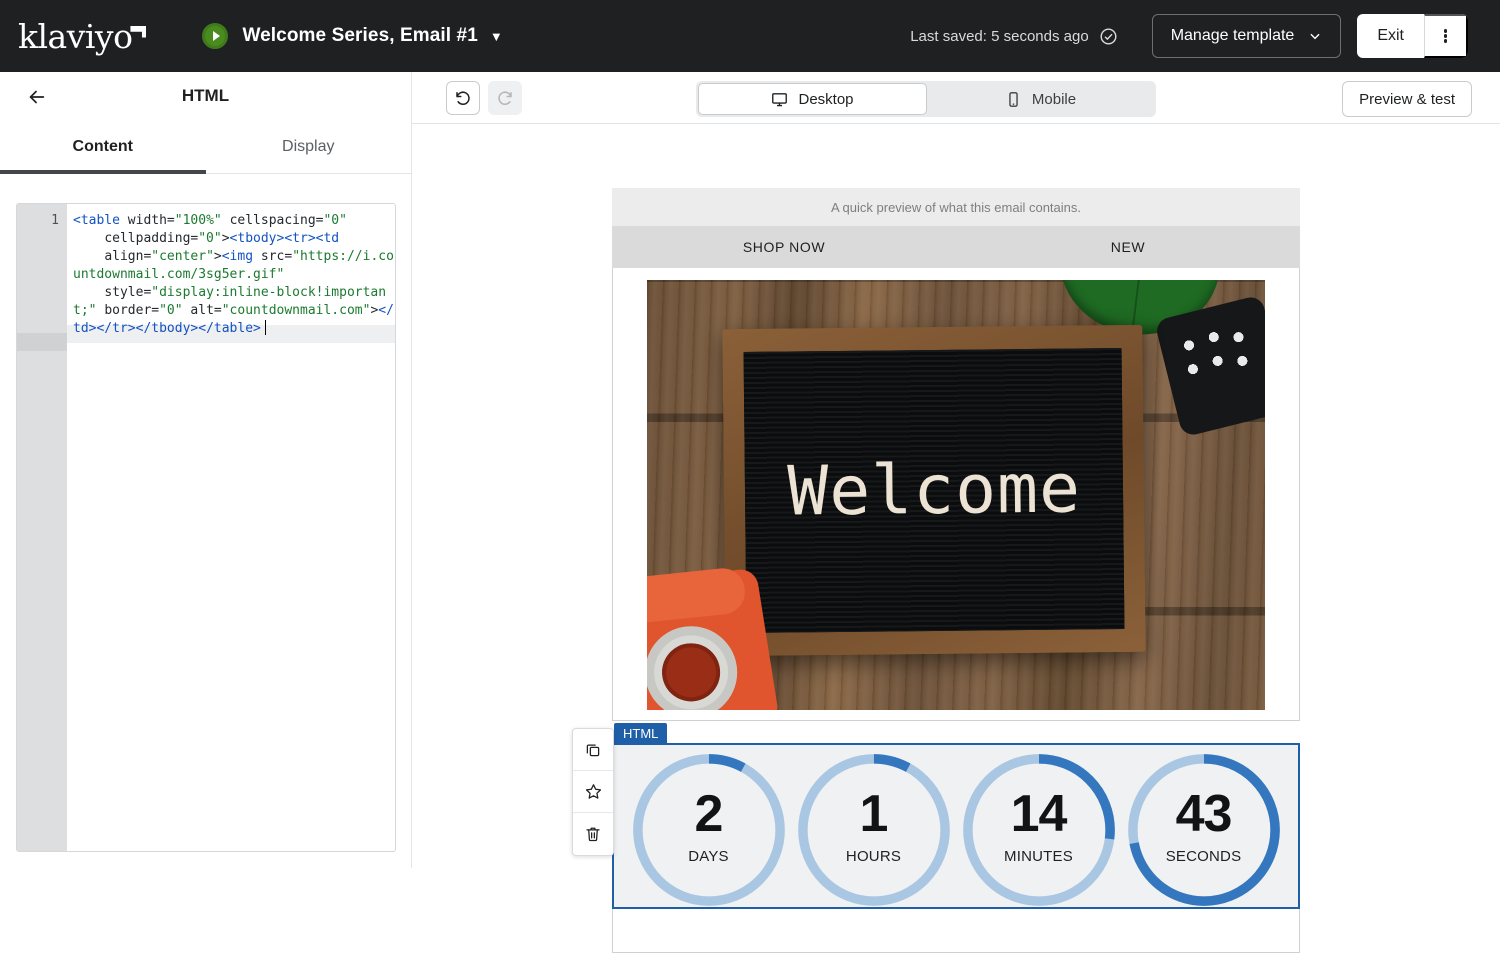 This screenshot has height=953, width=1500. What do you see at coordinates (1390, 36) in the screenshot?
I see `exit-button: Exit` at bounding box center [1390, 36].